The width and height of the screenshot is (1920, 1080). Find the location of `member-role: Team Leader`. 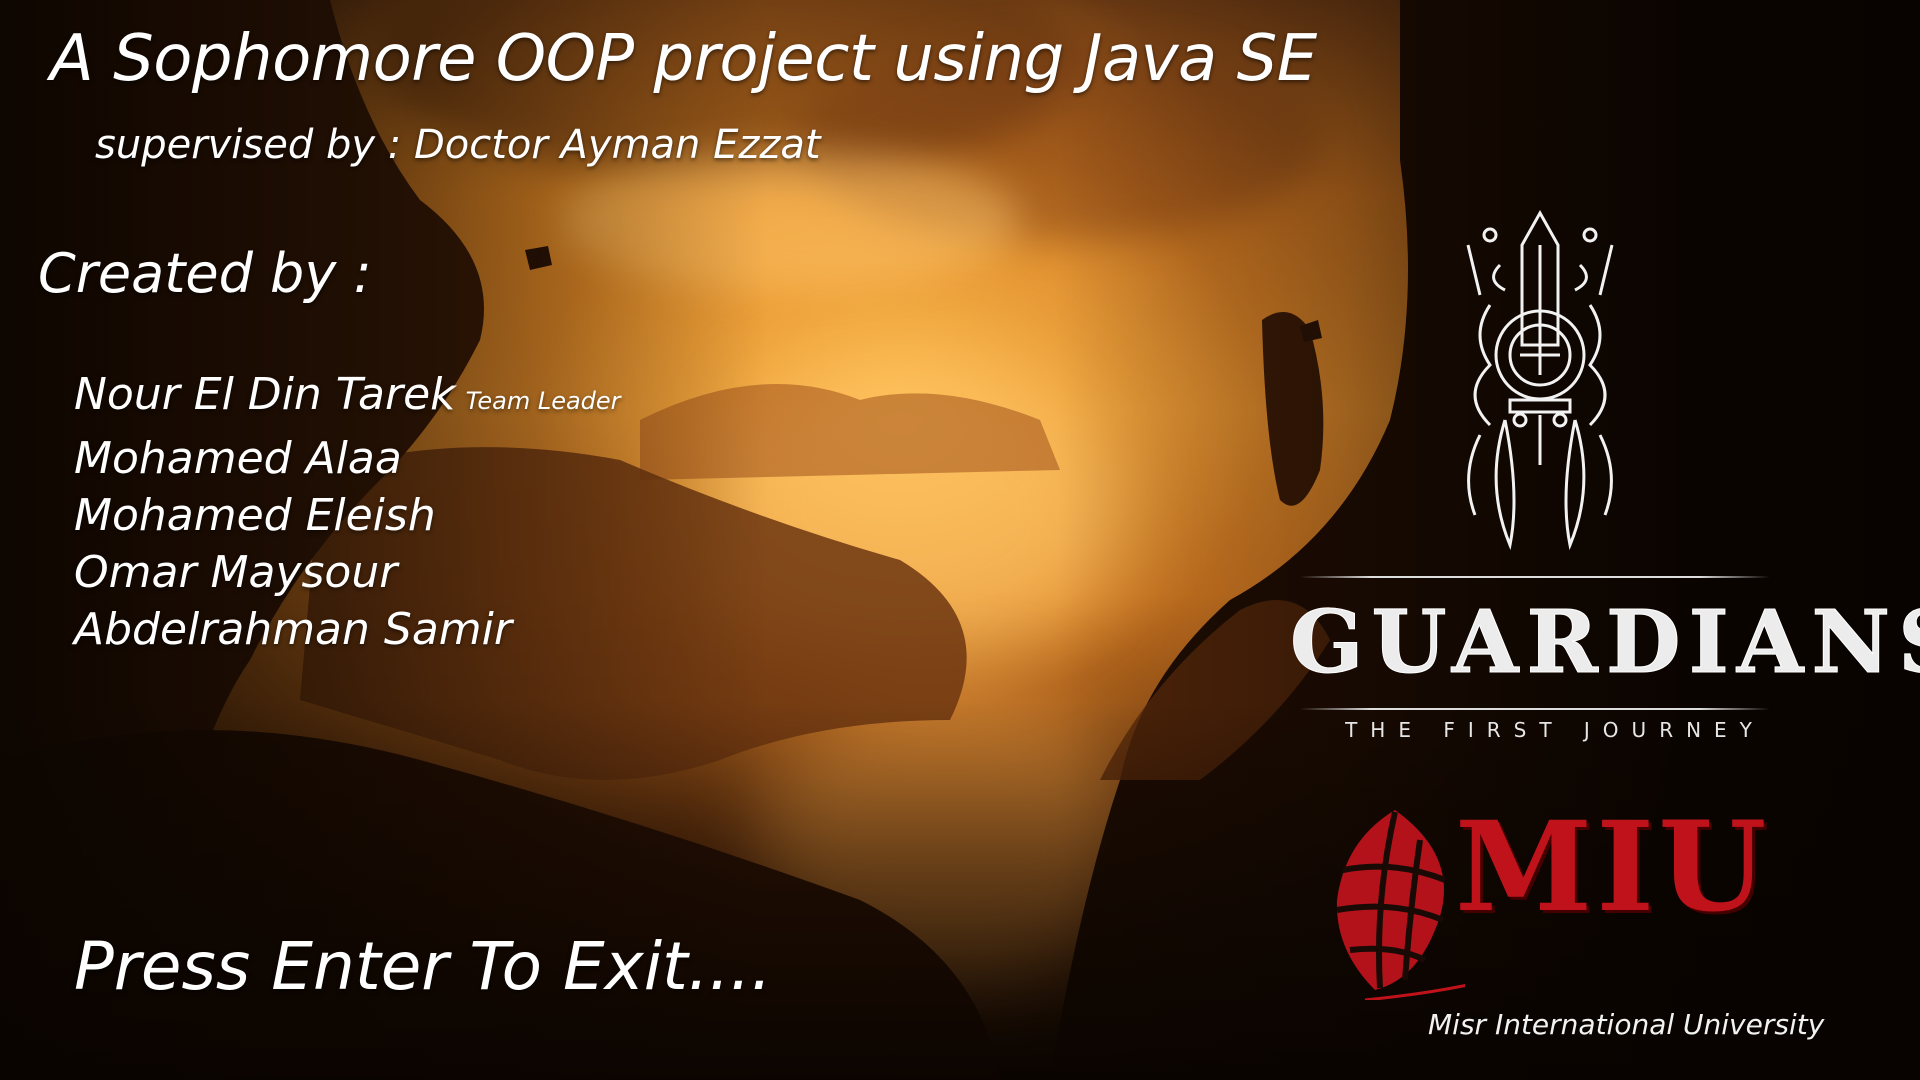

member-role: Team Leader is located at coordinates (543, 401).